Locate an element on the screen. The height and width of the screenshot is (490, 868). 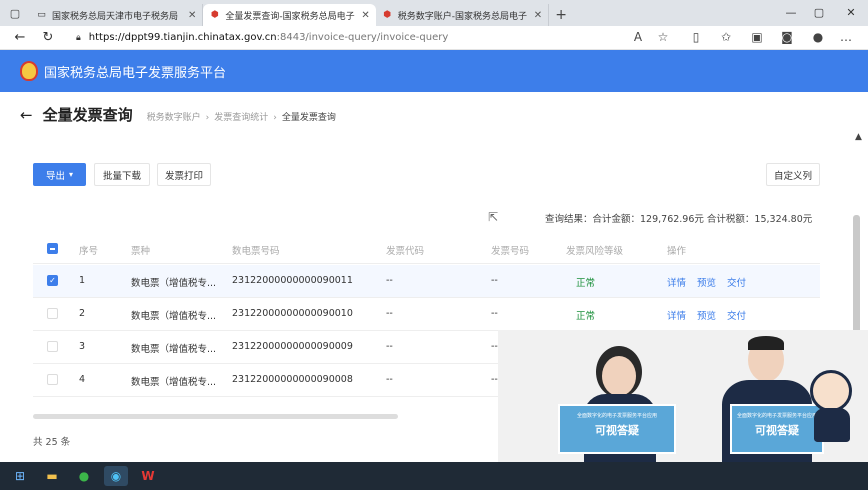
page-title-bar: ← 全量发票查询 税务数字账户 › 发票查询统计 › 全量发票查询 is located at coordinates (178, 114).